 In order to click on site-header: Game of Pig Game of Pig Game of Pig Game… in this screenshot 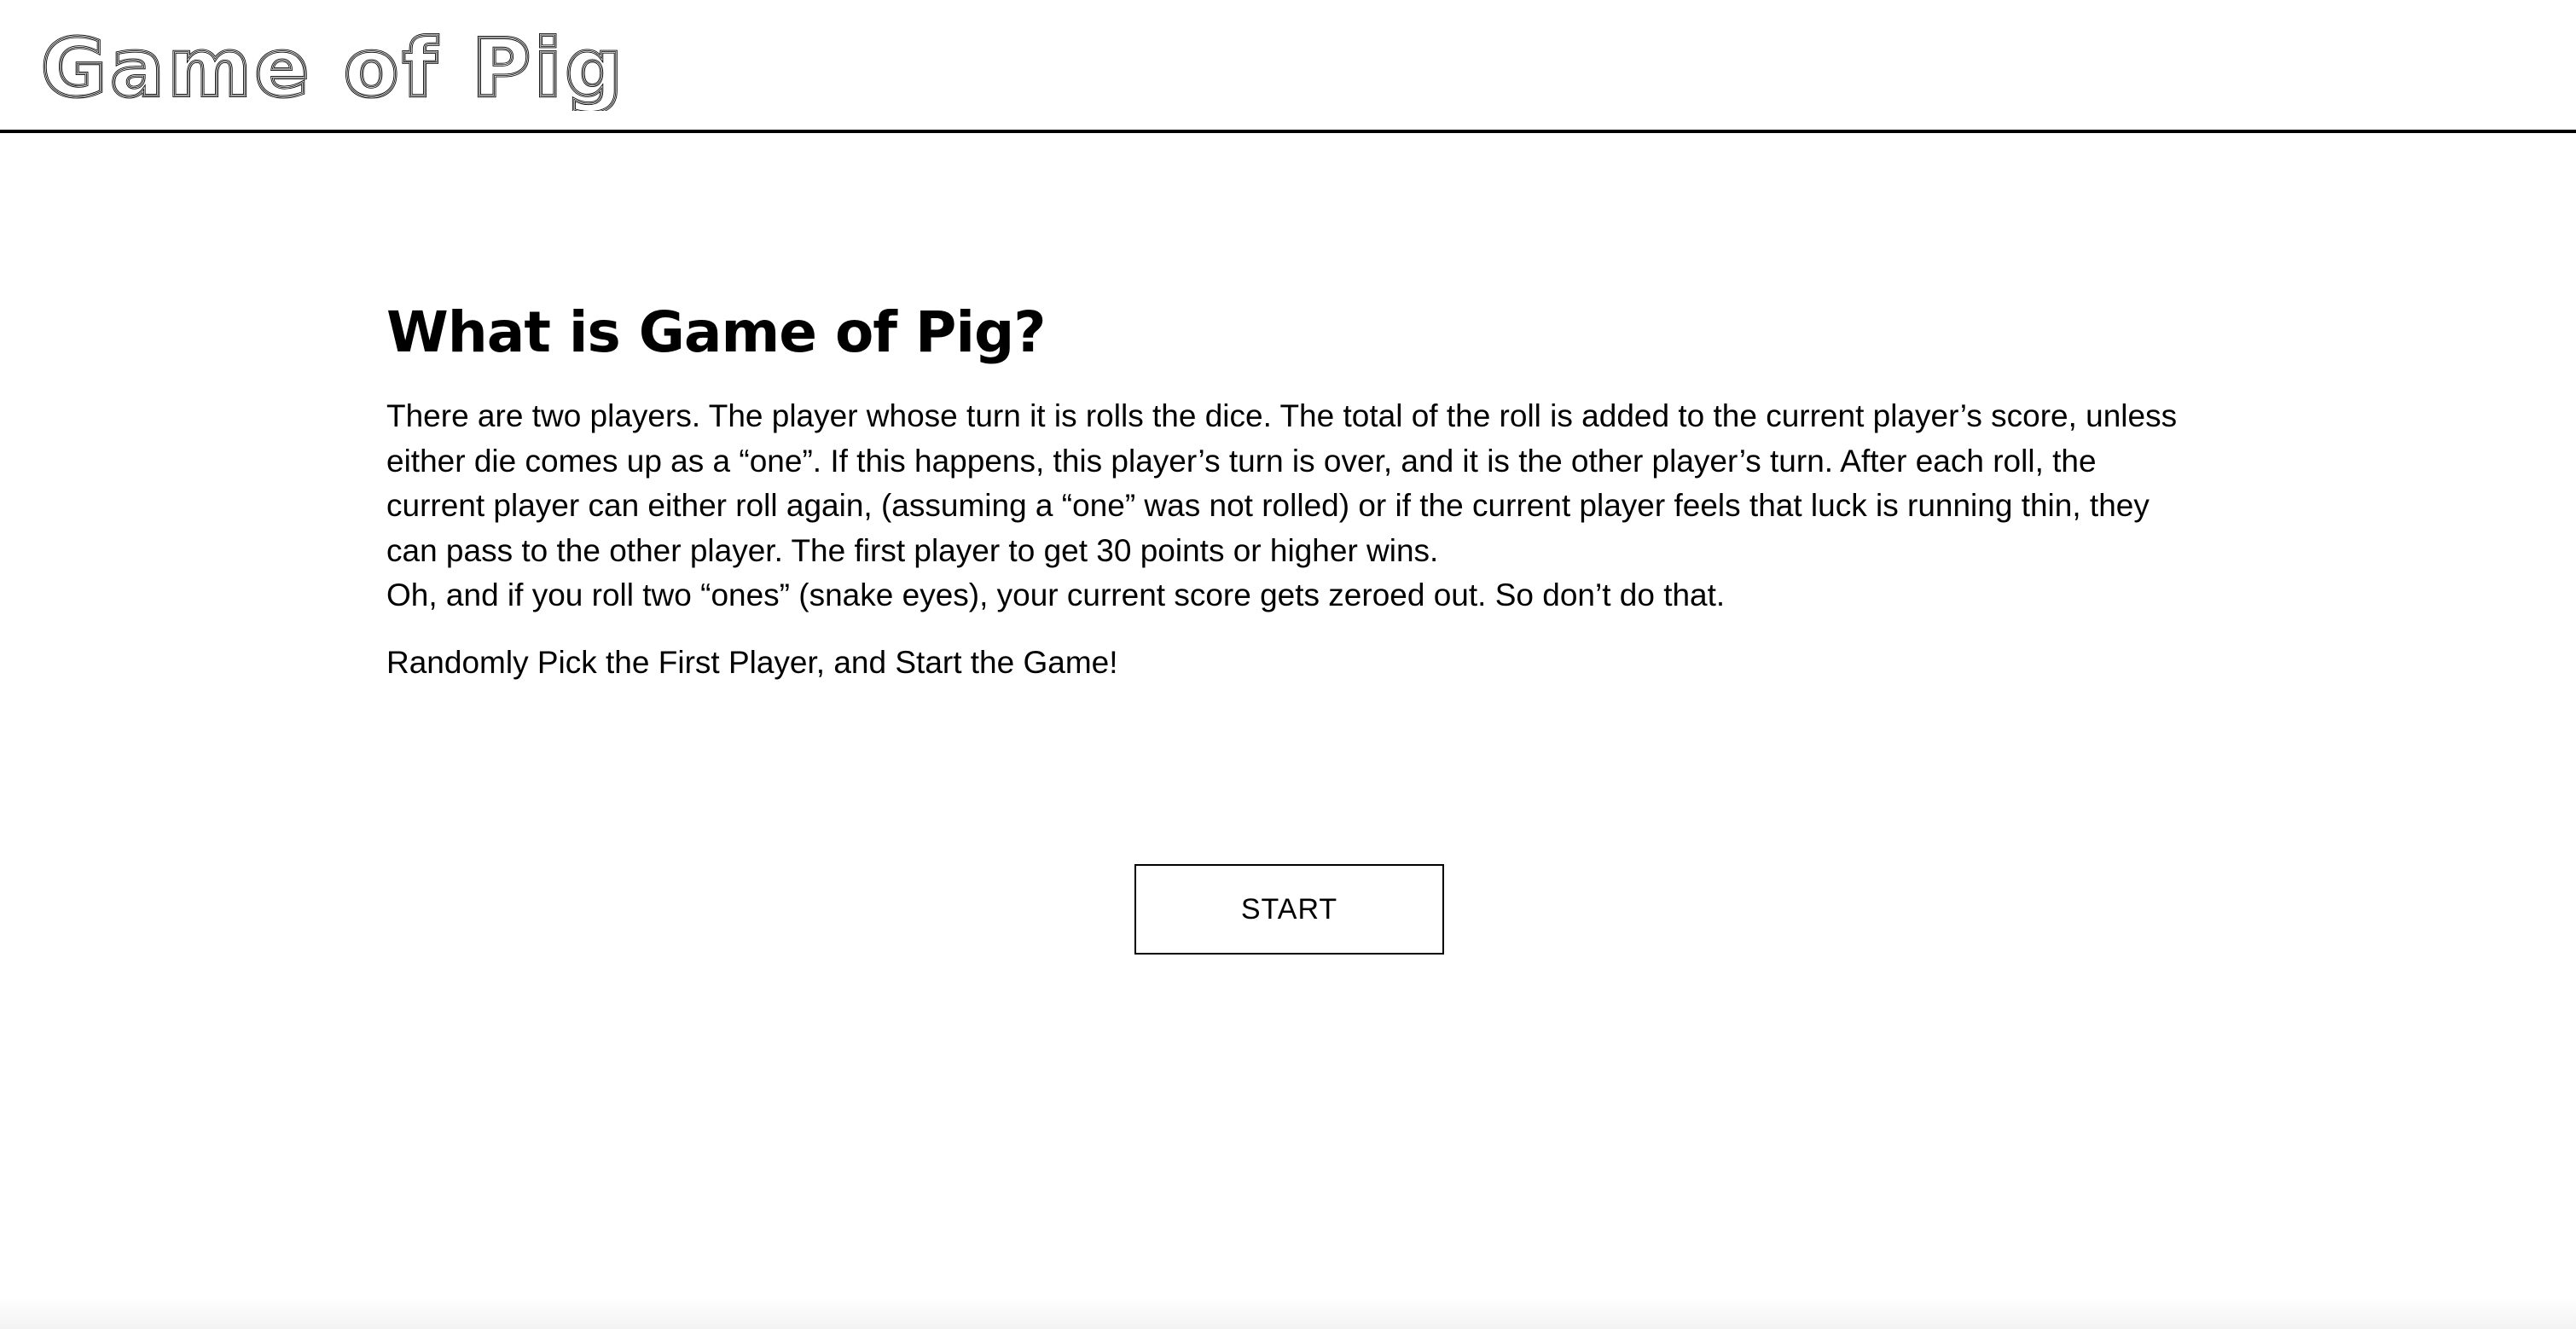, I will do `click(1288, 66)`.